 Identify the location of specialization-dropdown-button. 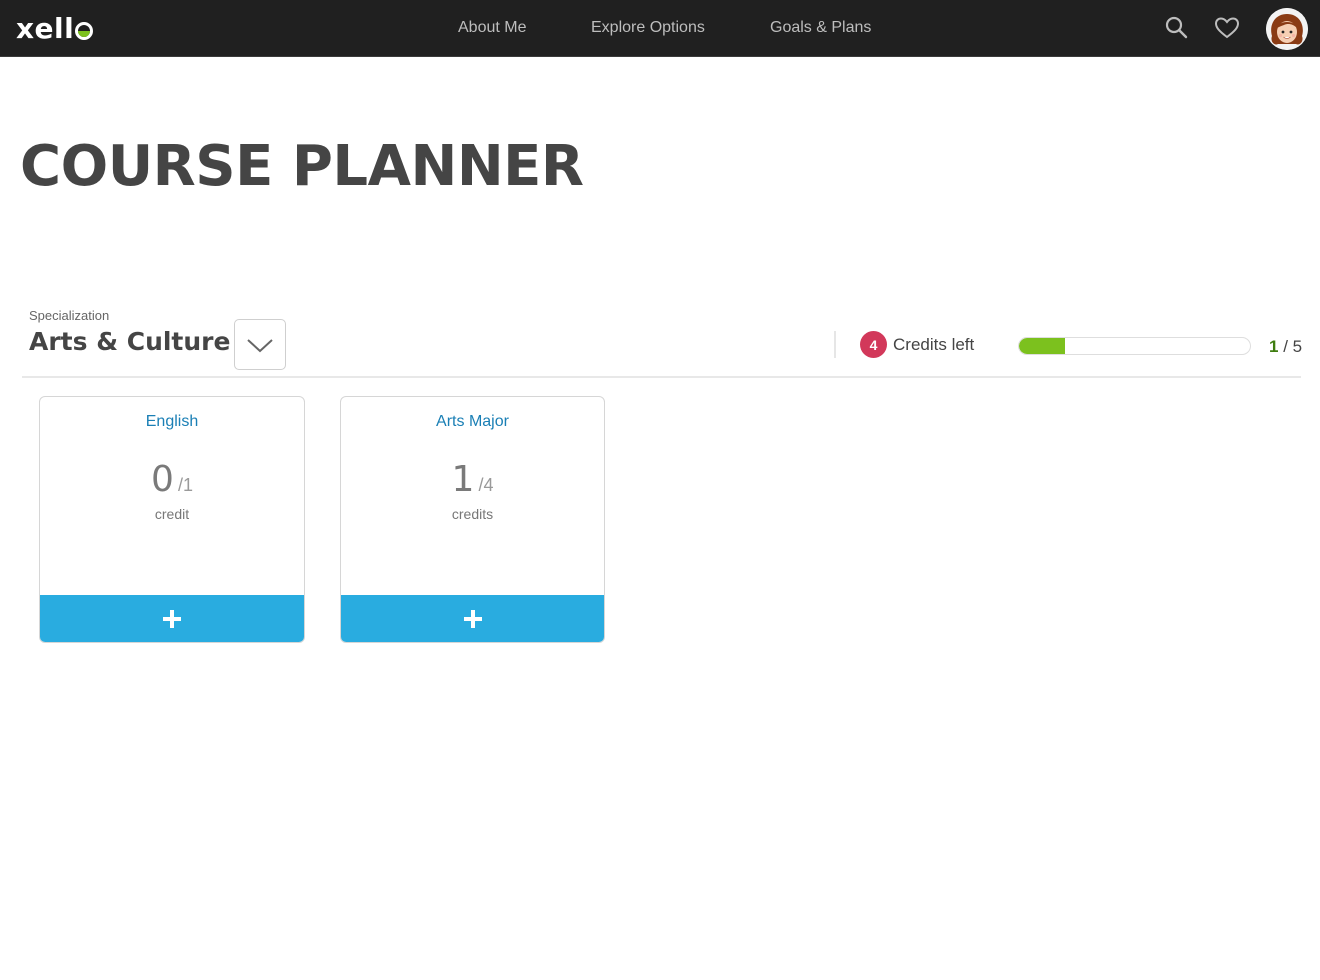
(260, 344).